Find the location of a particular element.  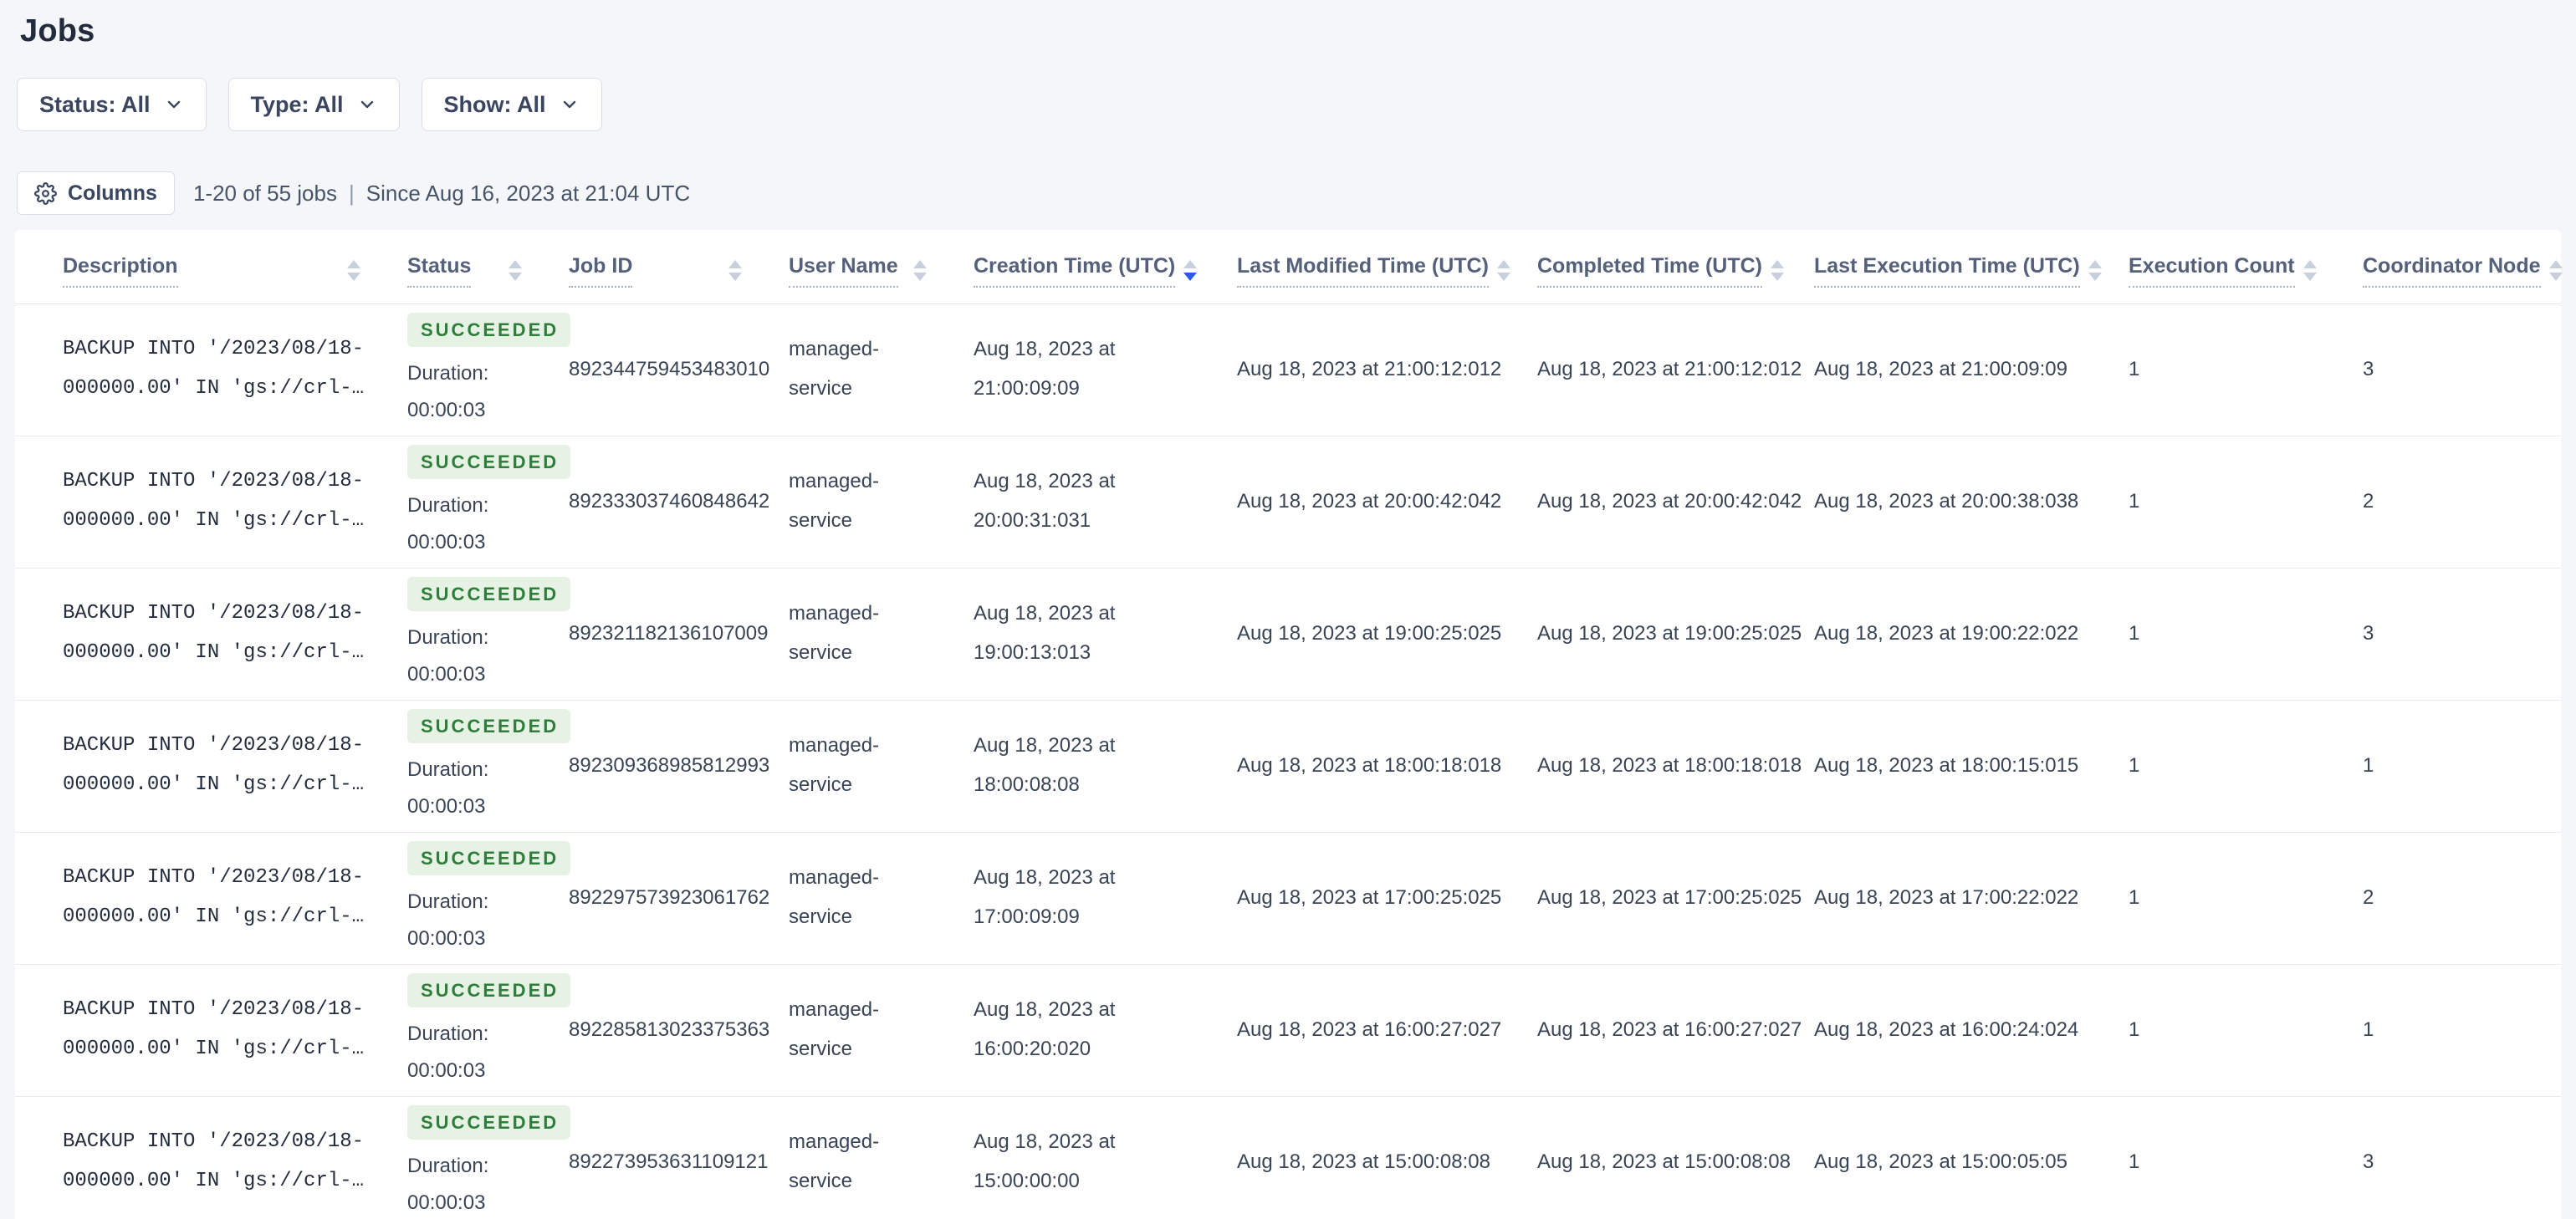

column-header-label: Last Execution Time (UTC) is located at coordinates (1947, 271).